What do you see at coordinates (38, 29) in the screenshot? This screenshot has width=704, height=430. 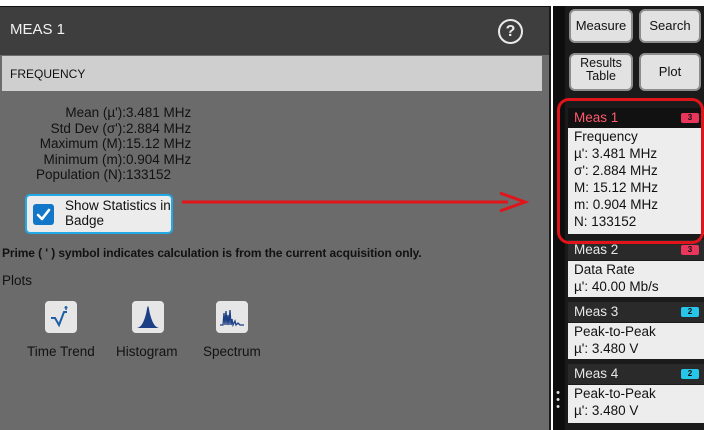 I see `dialog-title: MEAS 1` at bounding box center [38, 29].